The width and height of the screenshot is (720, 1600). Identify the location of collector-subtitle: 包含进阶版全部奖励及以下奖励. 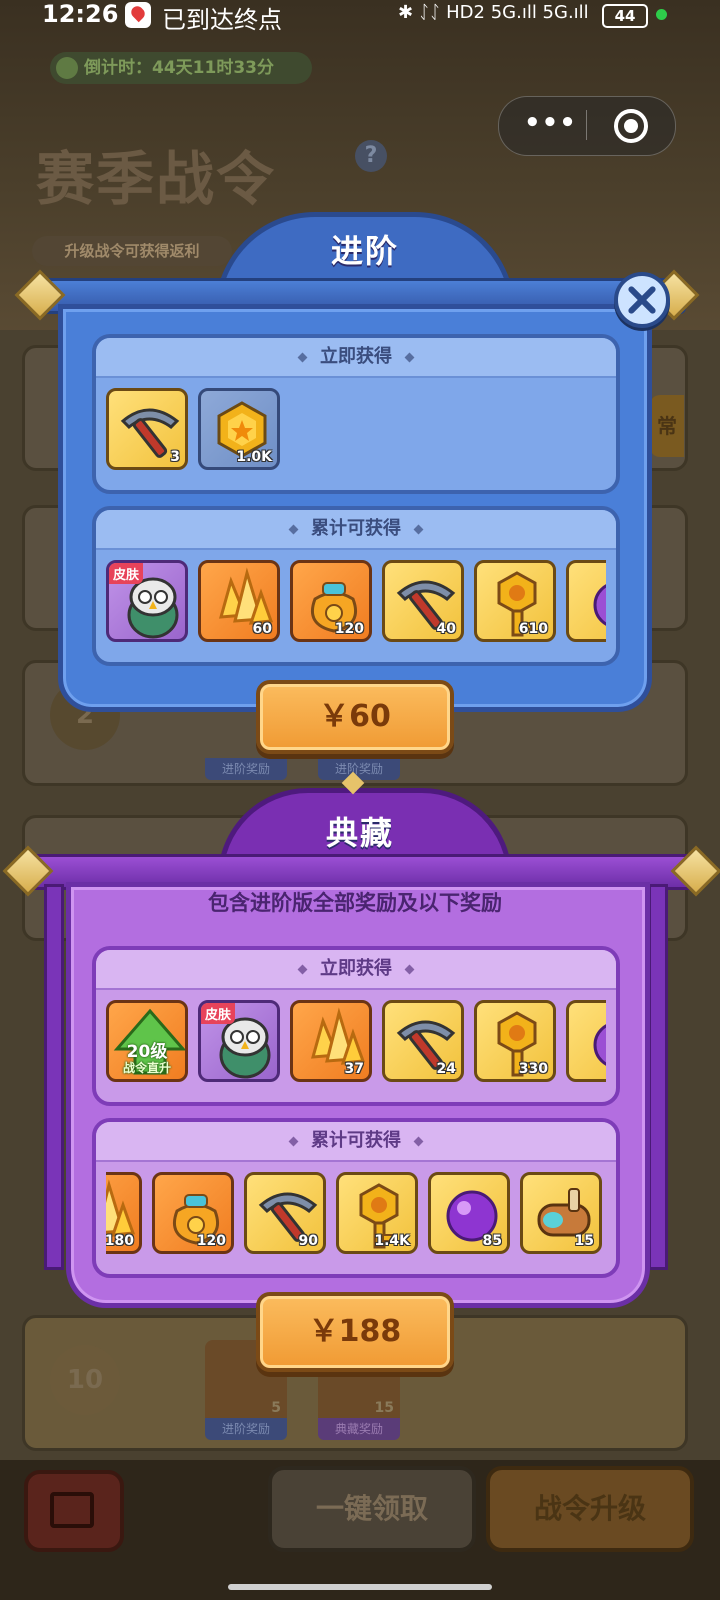
(355, 903).